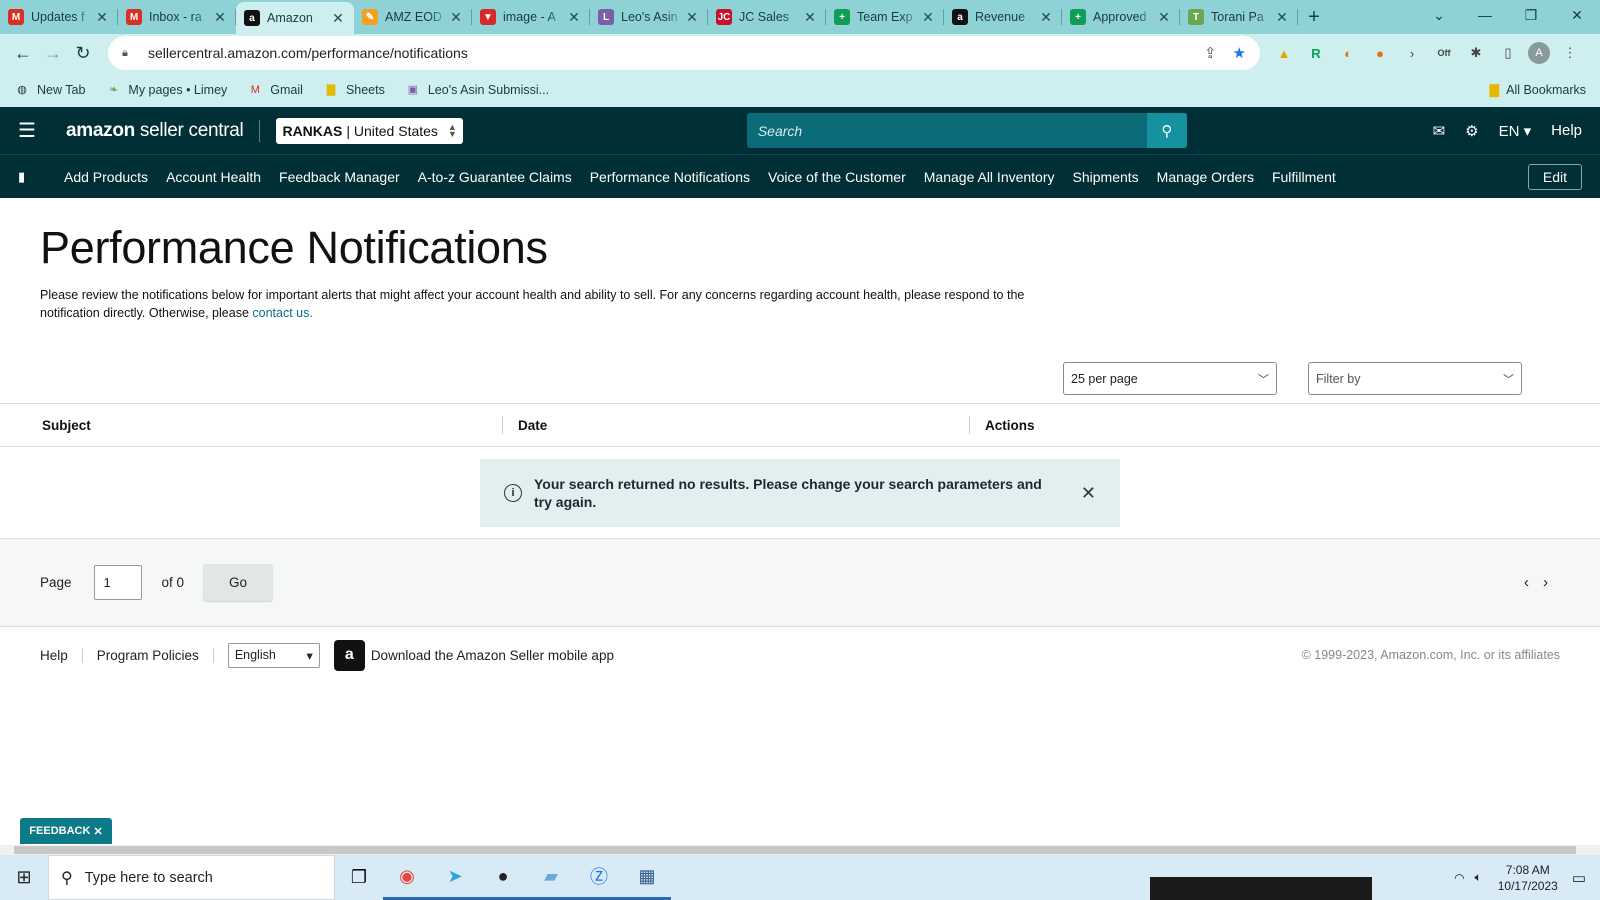 The height and width of the screenshot is (900, 1600). Describe the element at coordinates (767, 17) in the screenshot. I see `browser-tab: JC JC Sales ✕` at that location.